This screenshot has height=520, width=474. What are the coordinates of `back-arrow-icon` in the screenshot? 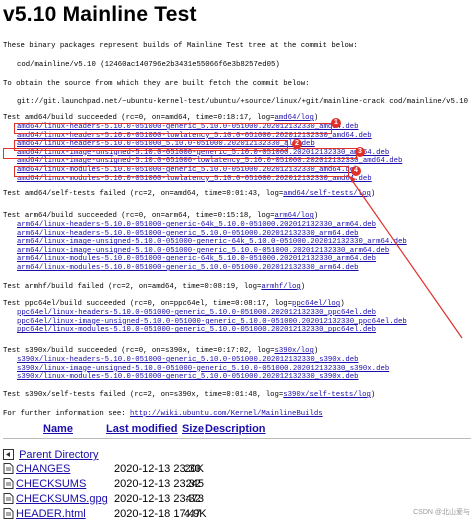 It's located at (8, 454).